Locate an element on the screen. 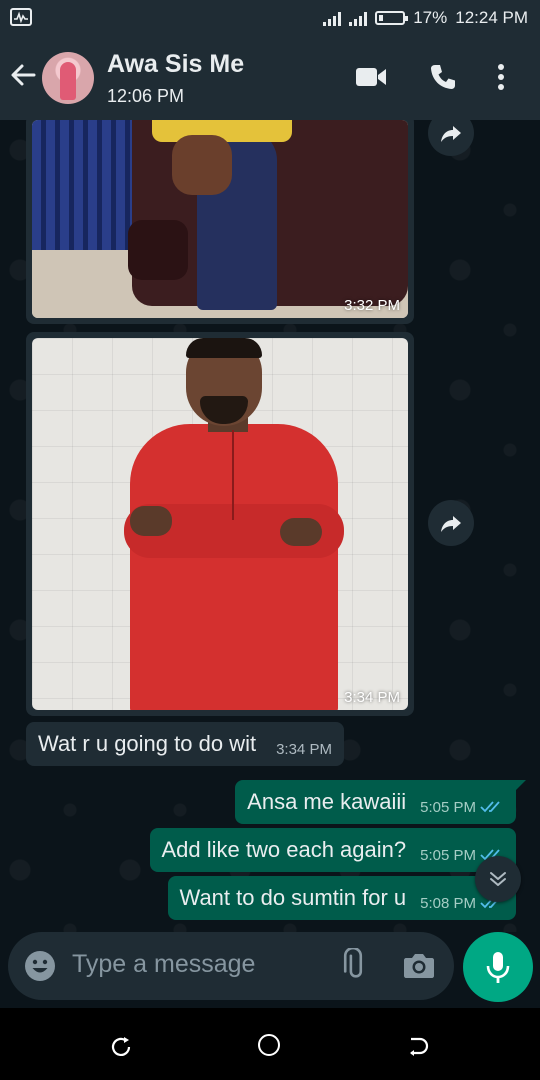 The height and width of the screenshot is (1080, 540). nav-back-icon is located at coordinates (419, 1048).